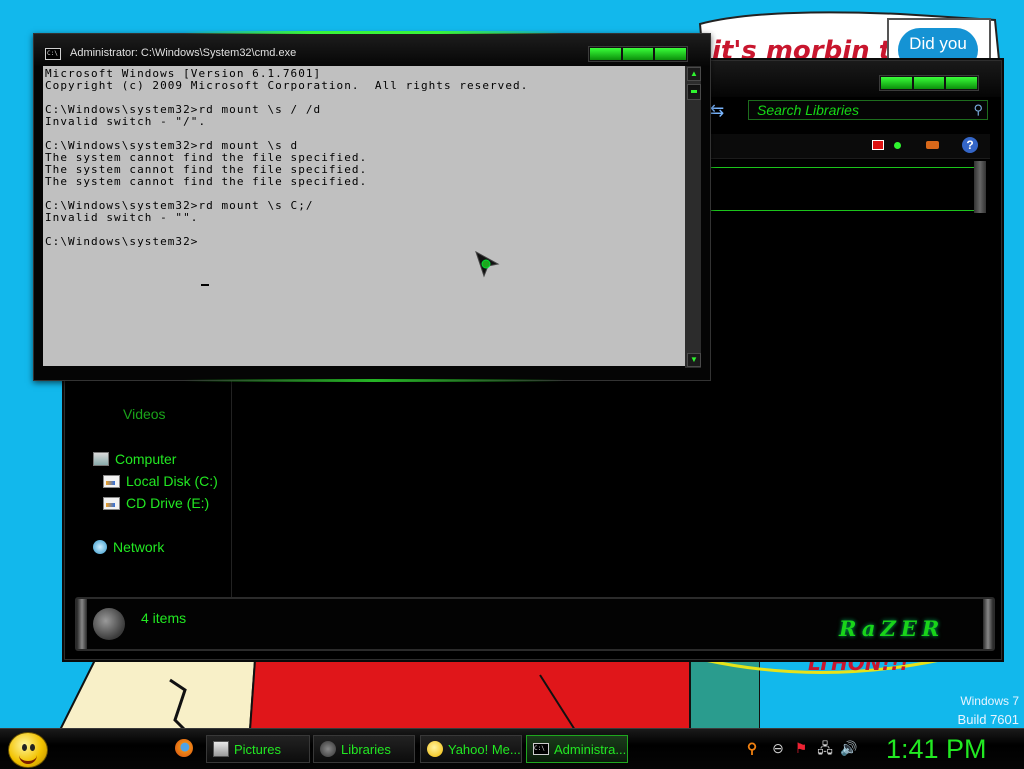 Image resolution: width=1024 pixels, height=769 pixels. What do you see at coordinates (328, 749) in the screenshot?
I see `libraries-icon` at bounding box center [328, 749].